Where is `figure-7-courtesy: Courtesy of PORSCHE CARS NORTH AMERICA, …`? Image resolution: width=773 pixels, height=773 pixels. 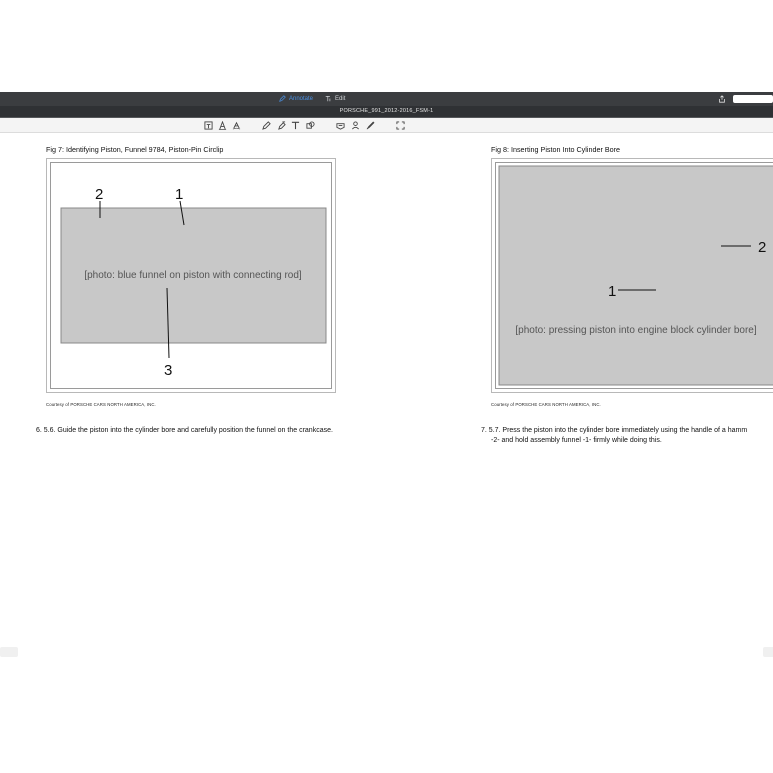
figure-7-courtesy: Courtesy of PORSCHE CARS NORTH AMERICA, … is located at coordinates (101, 404).